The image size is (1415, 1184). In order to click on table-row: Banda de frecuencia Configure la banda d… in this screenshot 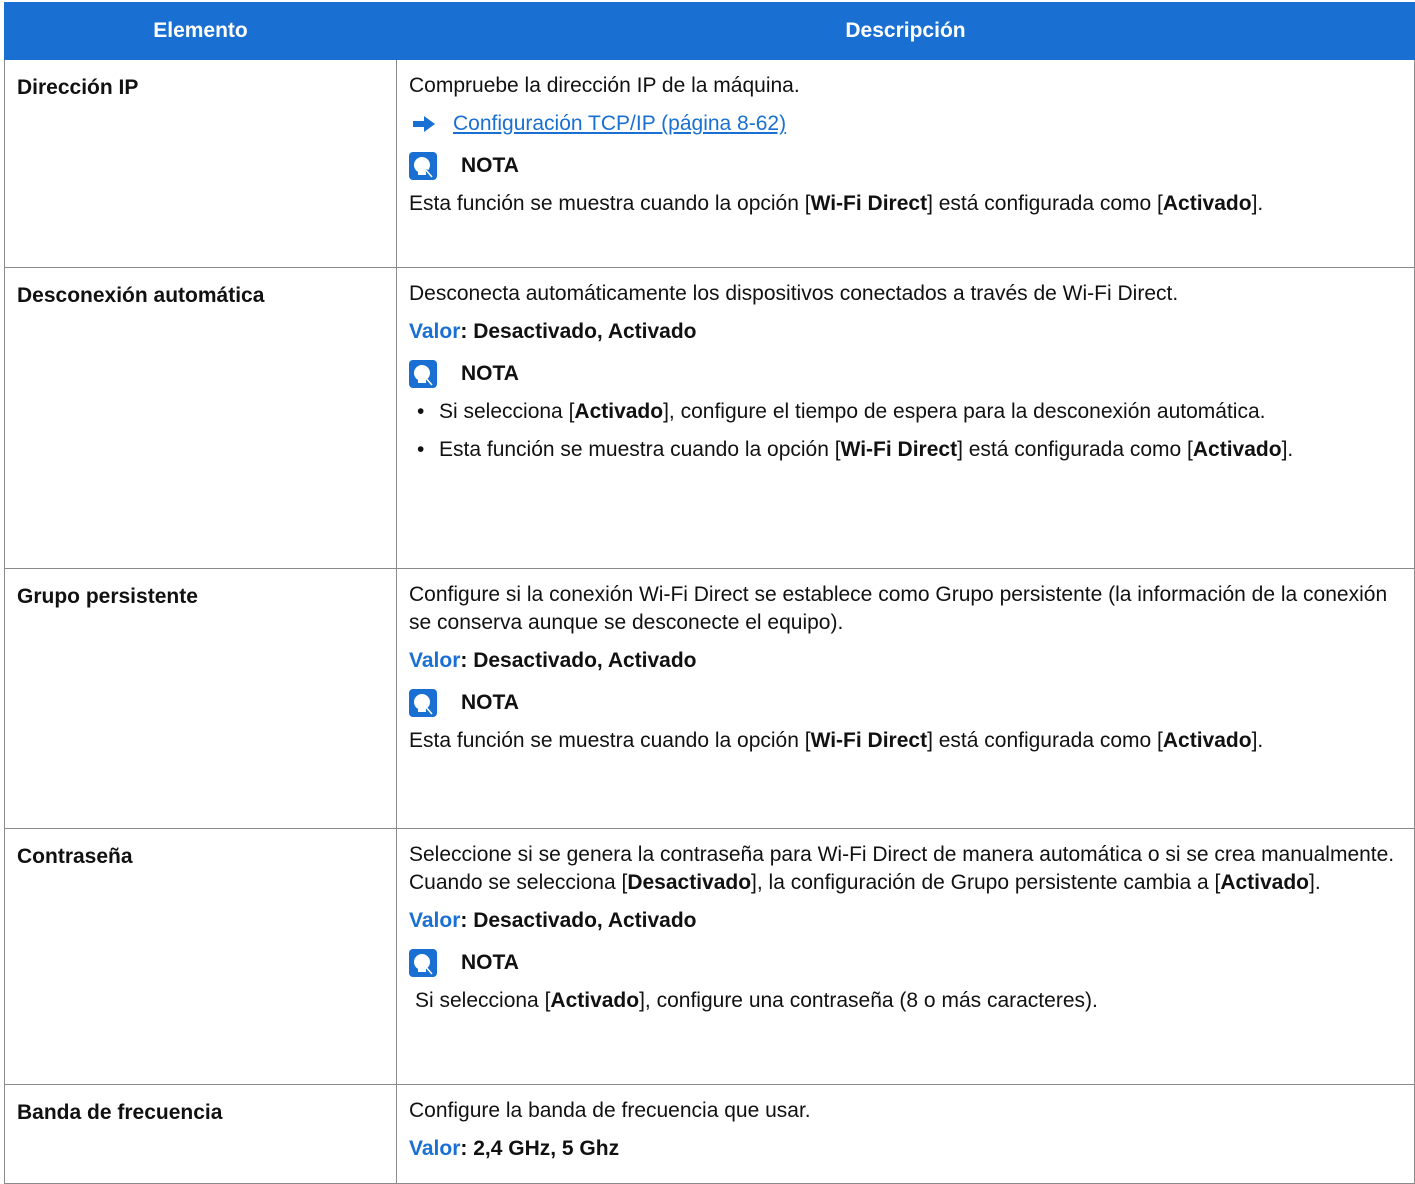, I will do `click(709, 1134)`.